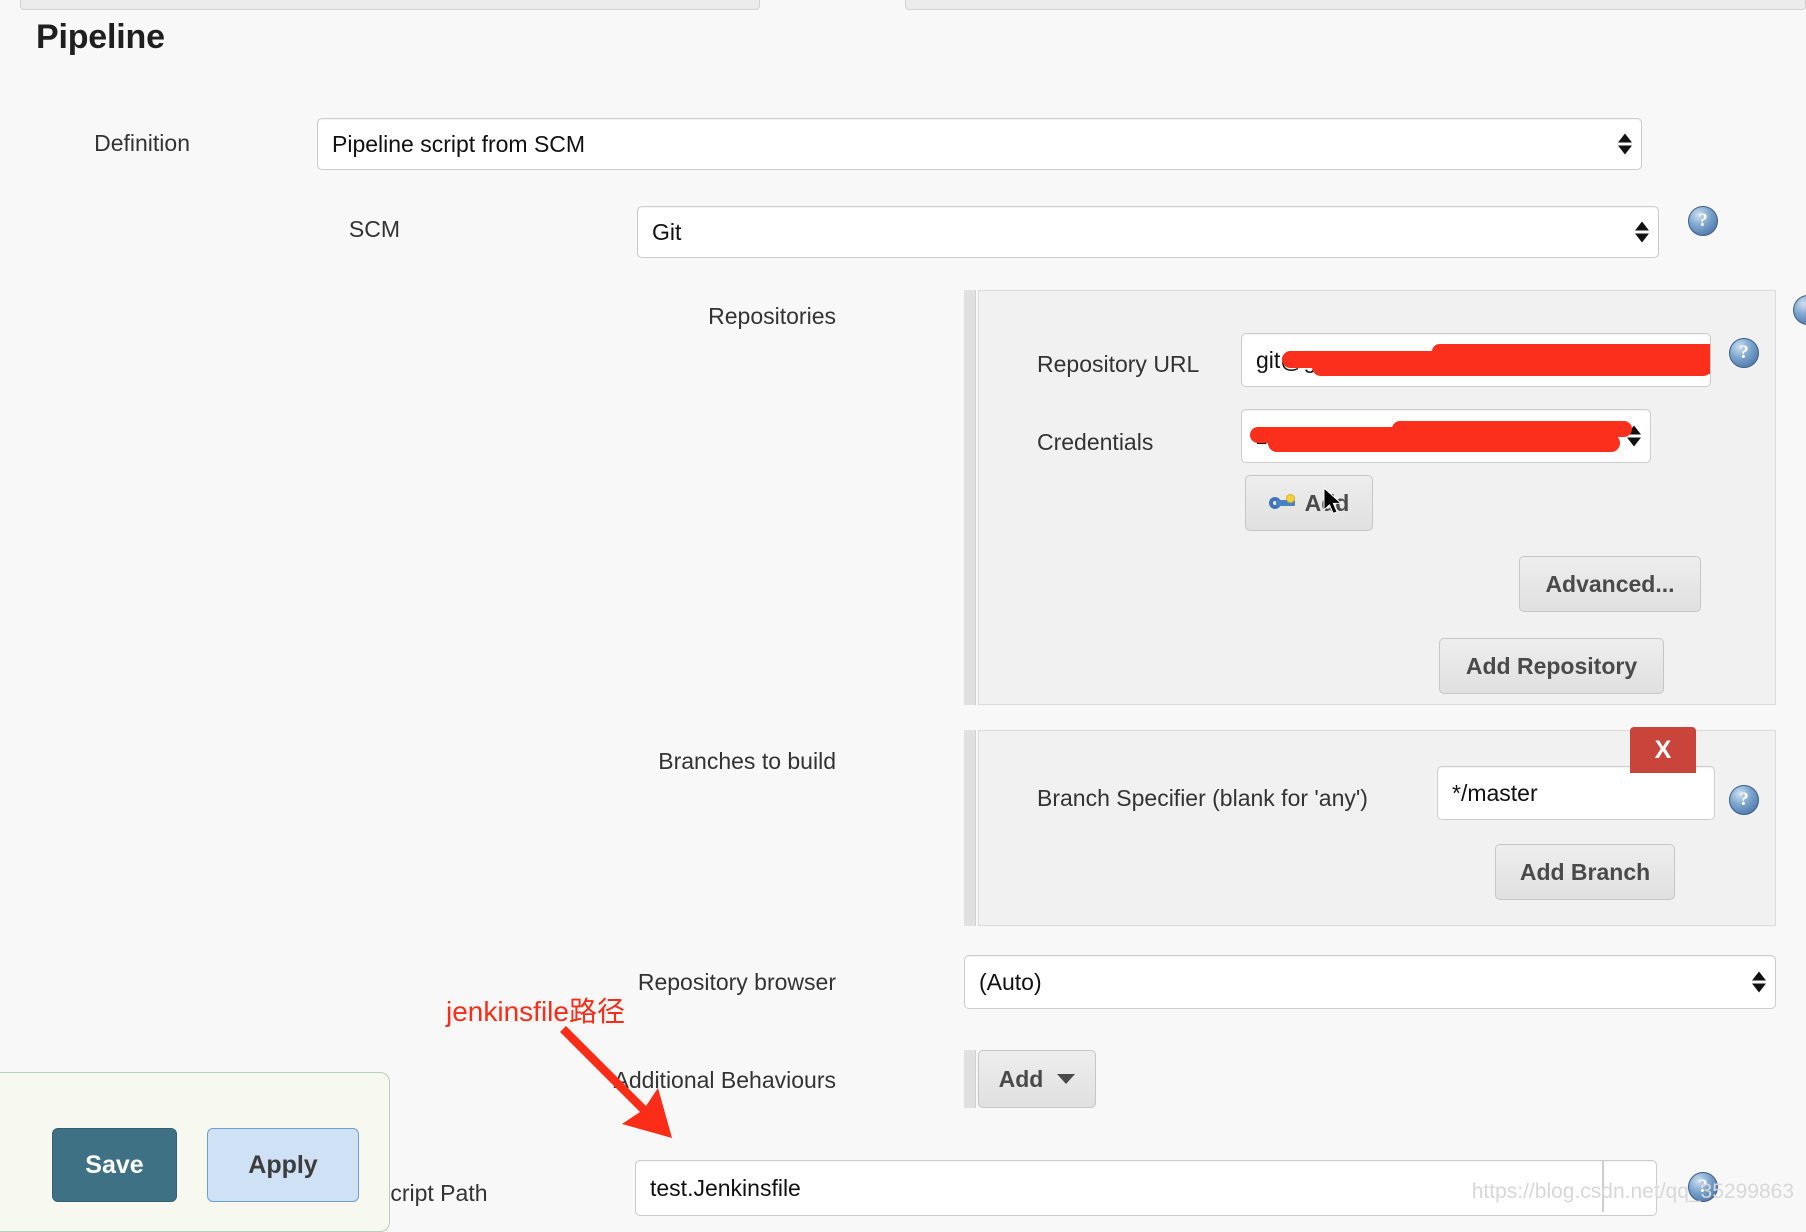 The height and width of the screenshot is (1232, 1806). What do you see at coordinates (747, 761) in the screenshot?
I see `branches-label: Branches to build` at bounding box center [747, 761].